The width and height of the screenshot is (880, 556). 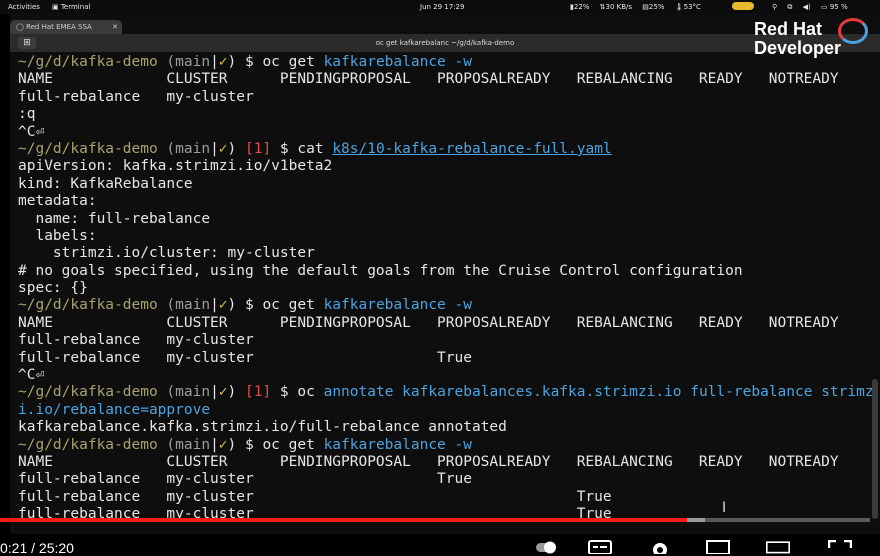 I want to click on autoplay-toggle-icon, so click(x=548, y=547).